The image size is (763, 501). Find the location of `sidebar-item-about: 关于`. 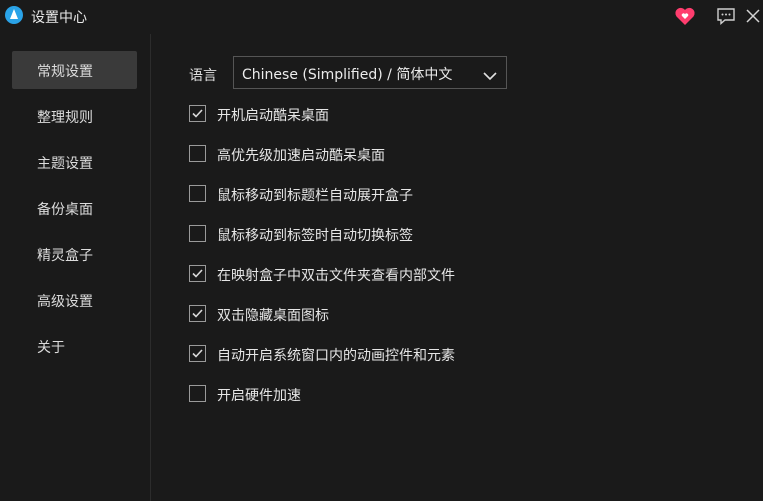

sidebar-item-about: 关于 is located at coordinates (74, 346).